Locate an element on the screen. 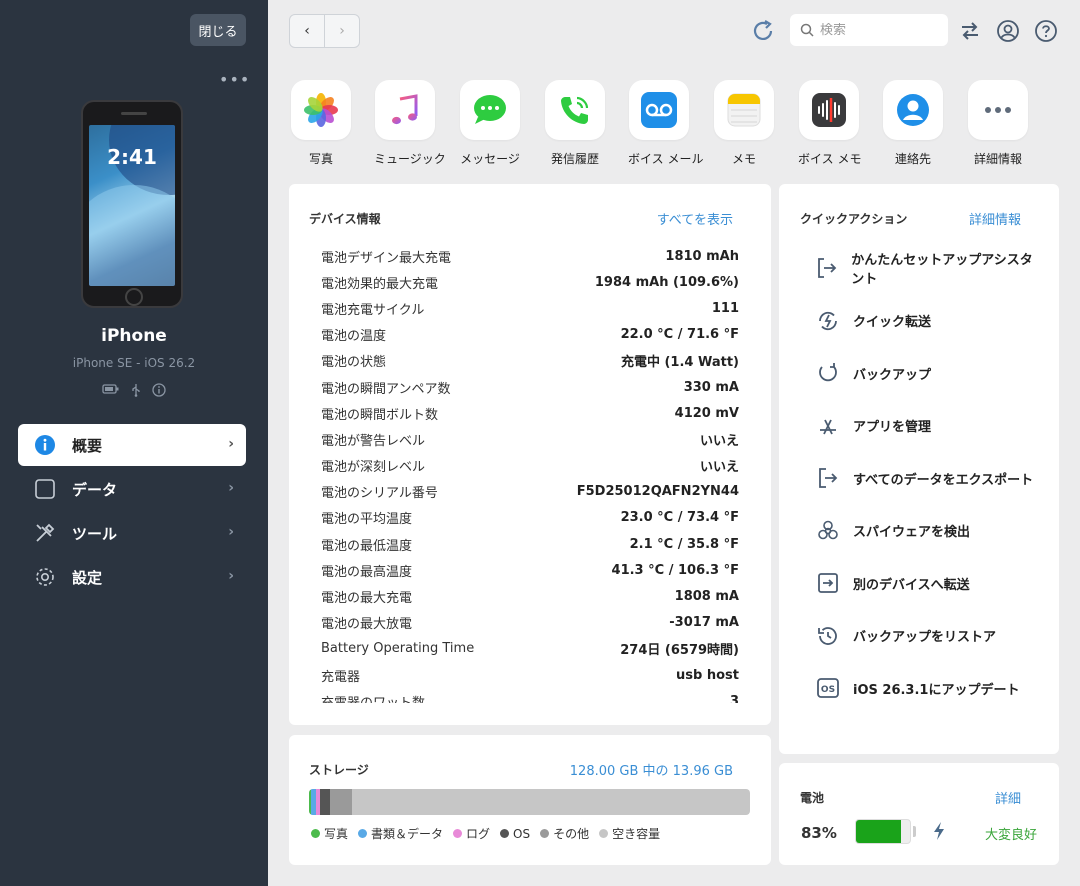 This screenshot has width=1080, height=886. storage-summary: 128.00 GB 中の 13.96 GB is located at coordinates (651, 769).